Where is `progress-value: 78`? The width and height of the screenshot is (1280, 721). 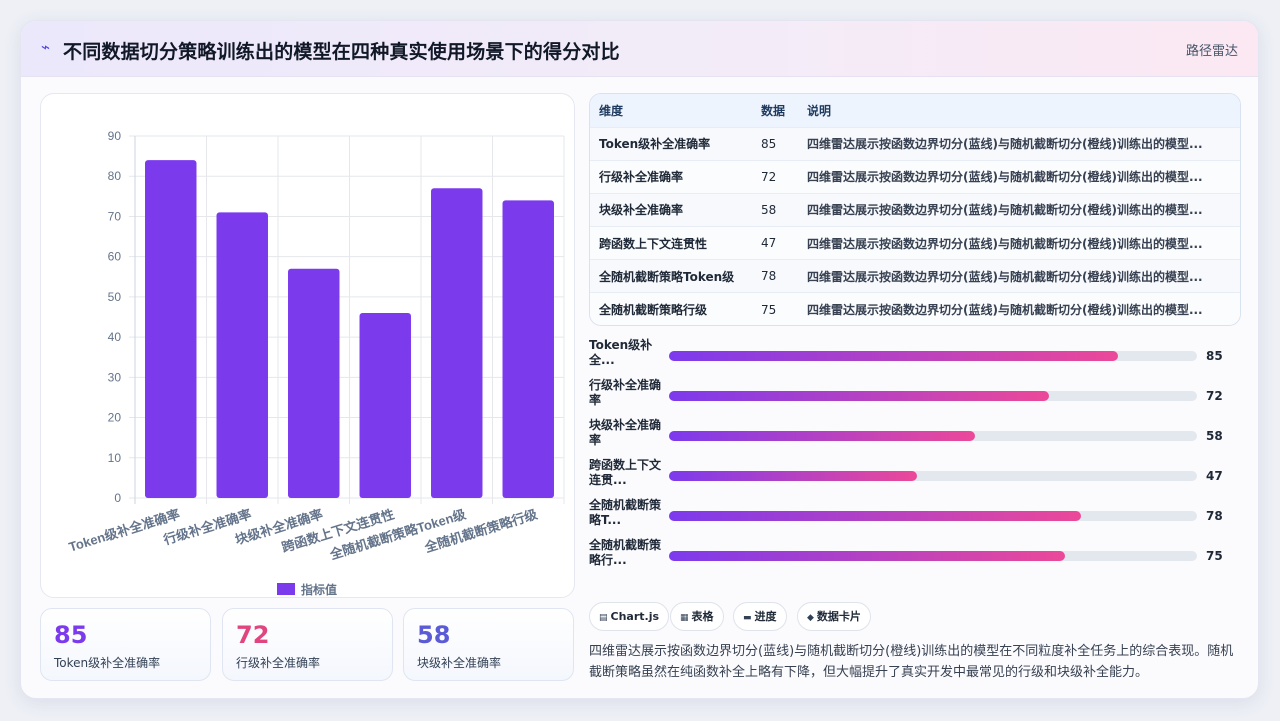 progress-value: 78 is located at coordinates (1214, 516).